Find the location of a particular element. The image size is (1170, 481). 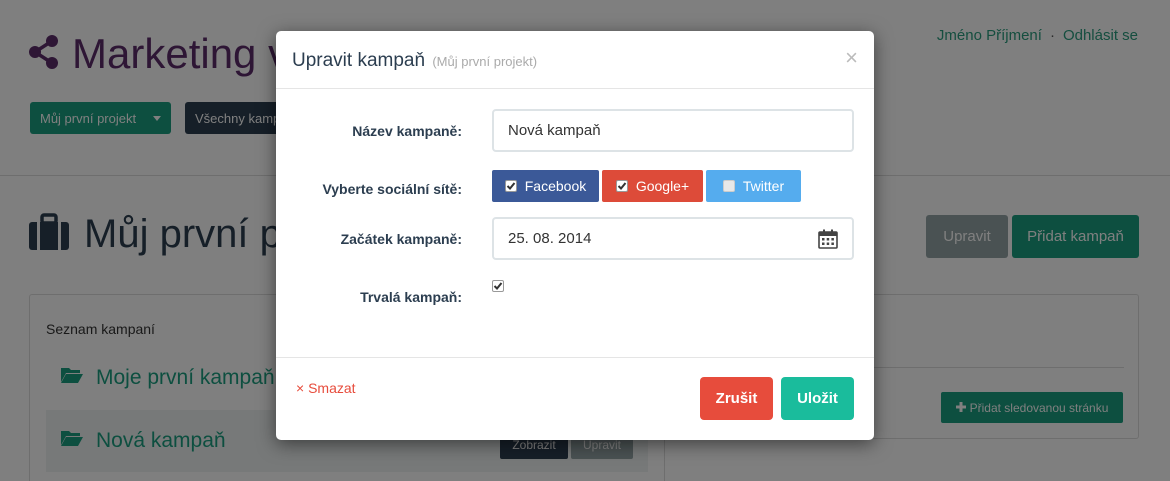

google-plus-label: Google+ is located at coordinates (662, 186).